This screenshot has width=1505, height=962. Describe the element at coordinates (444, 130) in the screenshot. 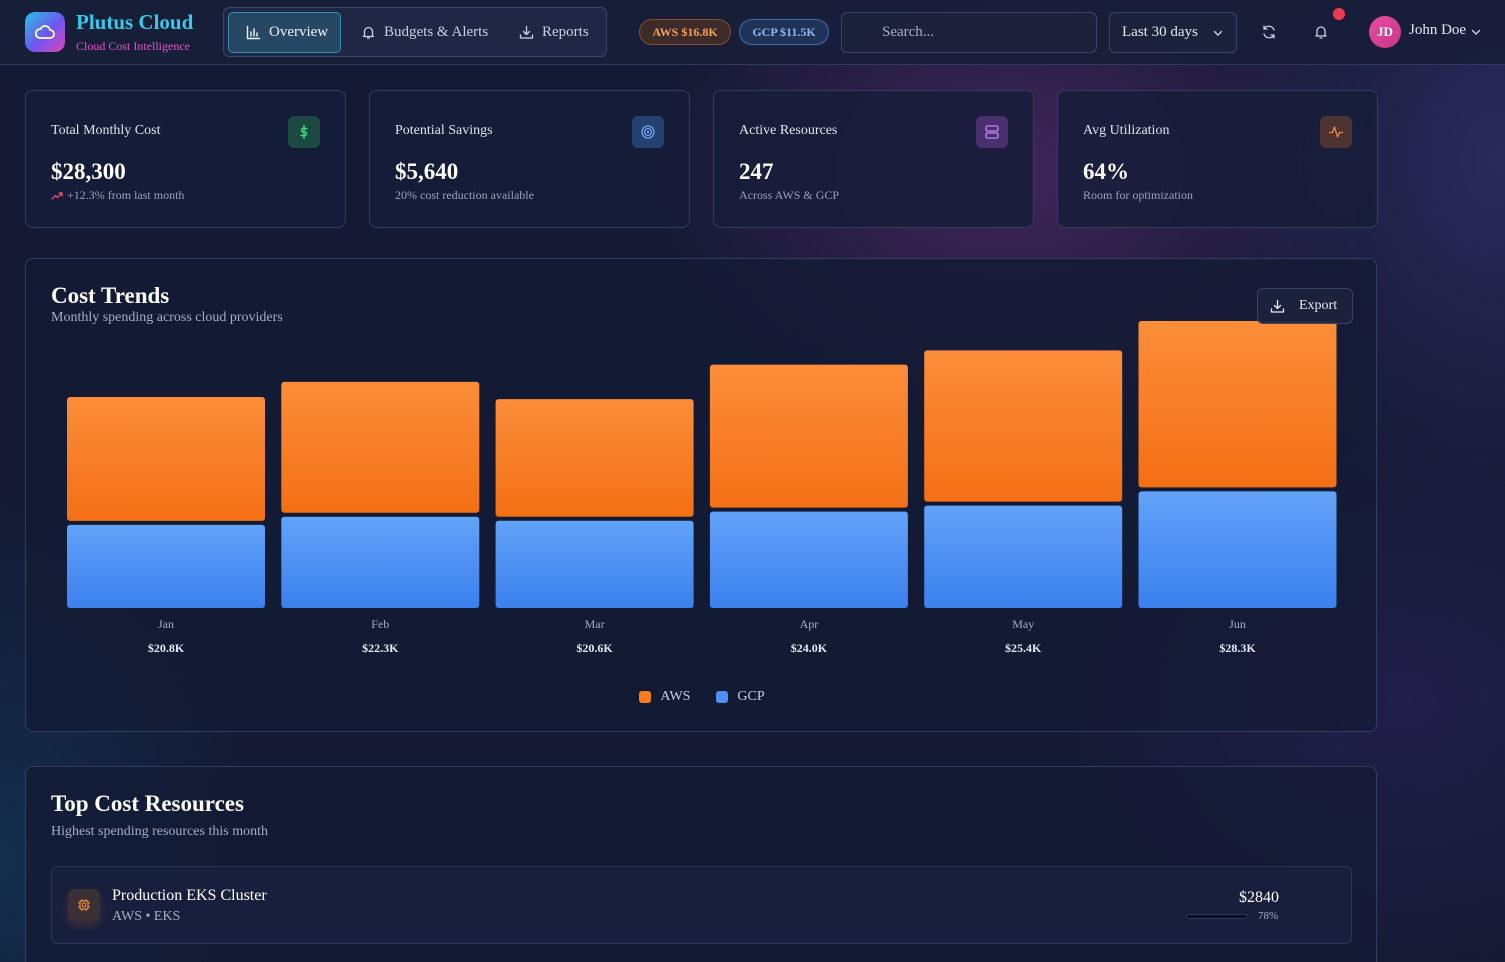

I see `stat-title: Potential Savings` at that location.